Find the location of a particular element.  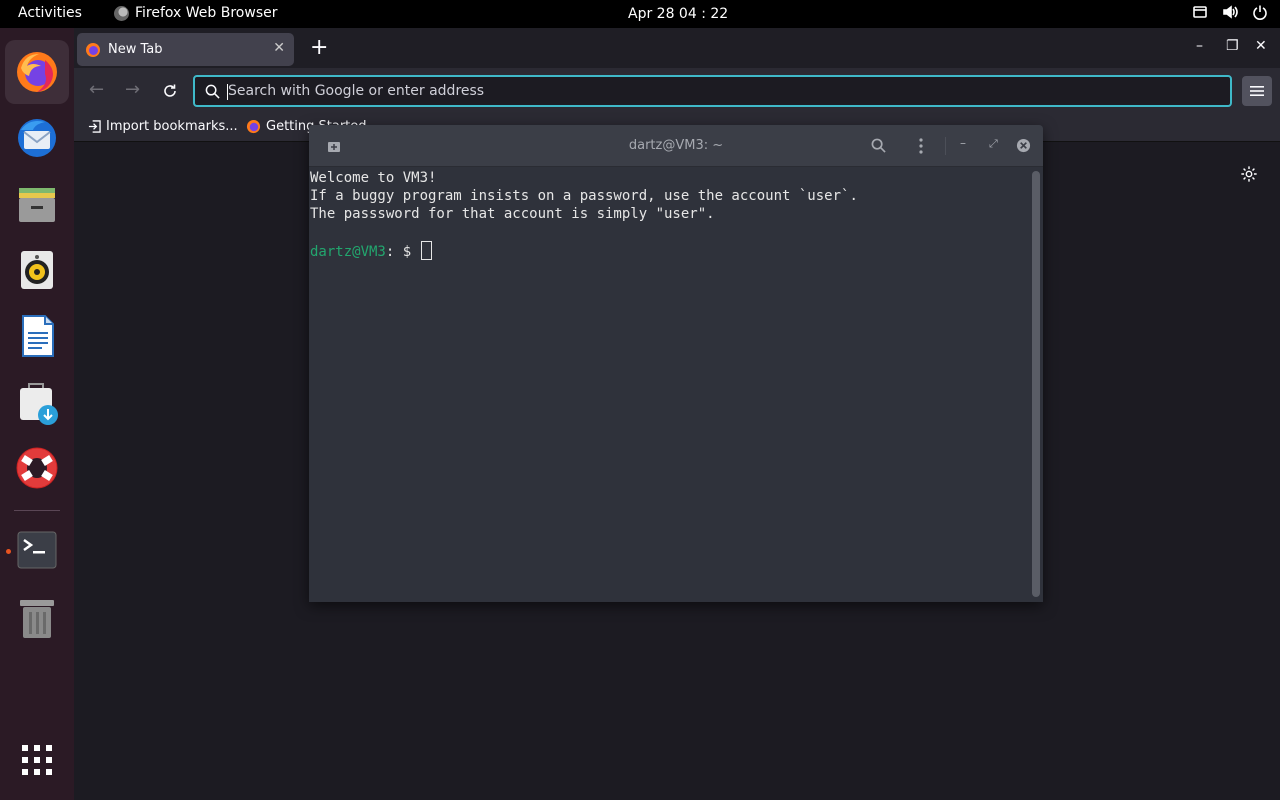

dock-separator is located at coordinates (37, 510).